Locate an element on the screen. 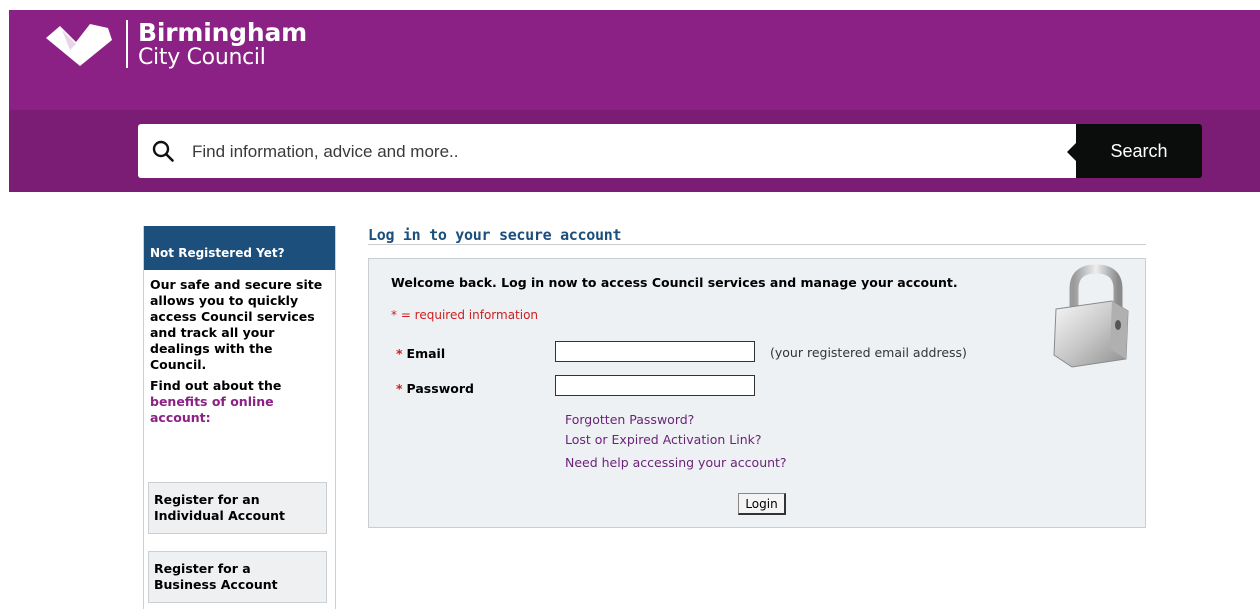 Image resolution: width=1260 pixels, height=609 pixels. activation-link: Lost or Expired Activation Link? is located at coordinates (663, 439).